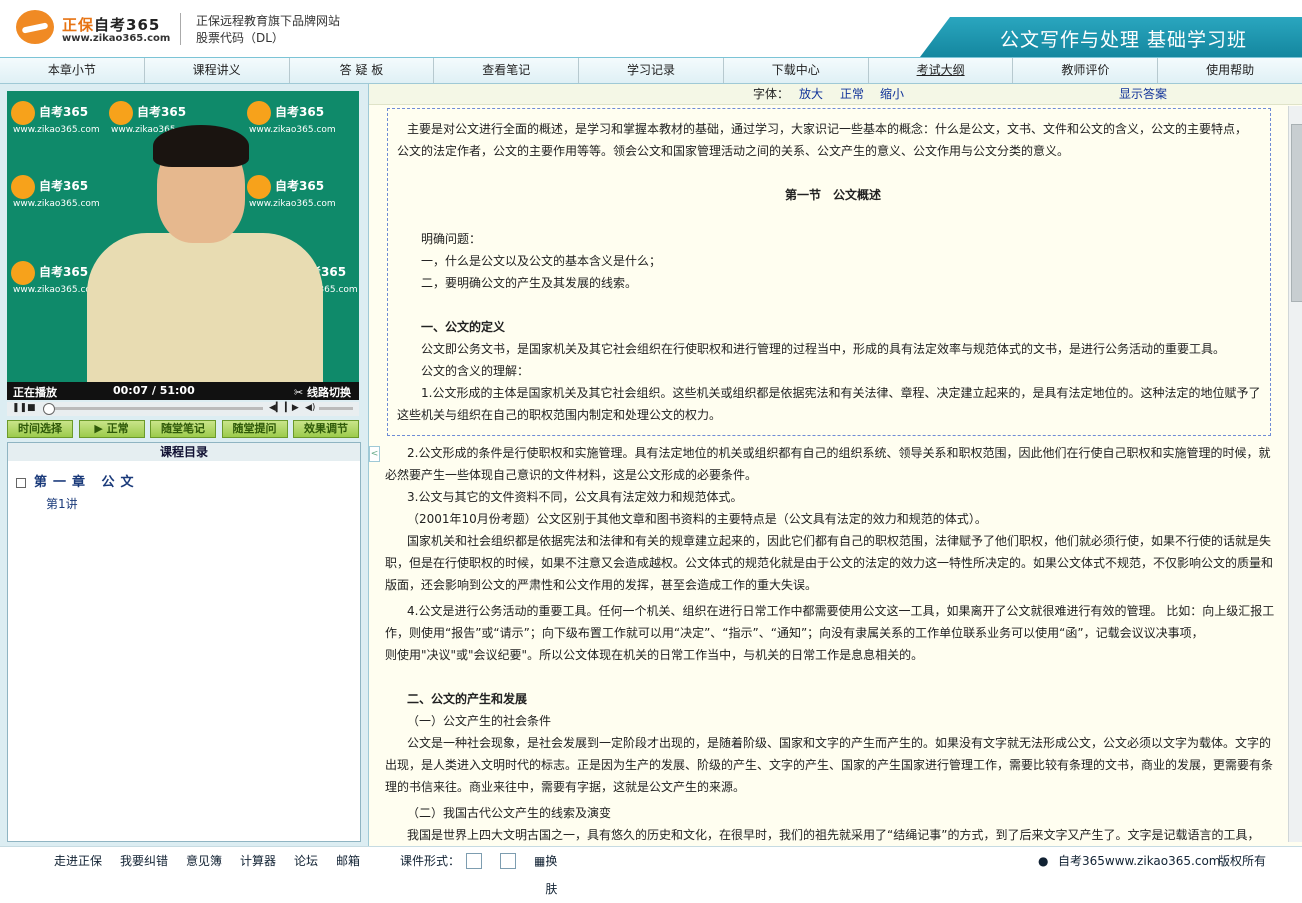  What do you see at coordinates (430, 861) in the screenshot?
I see `courseware-form-label: 课件形式：` at bounding box center [430, 861].